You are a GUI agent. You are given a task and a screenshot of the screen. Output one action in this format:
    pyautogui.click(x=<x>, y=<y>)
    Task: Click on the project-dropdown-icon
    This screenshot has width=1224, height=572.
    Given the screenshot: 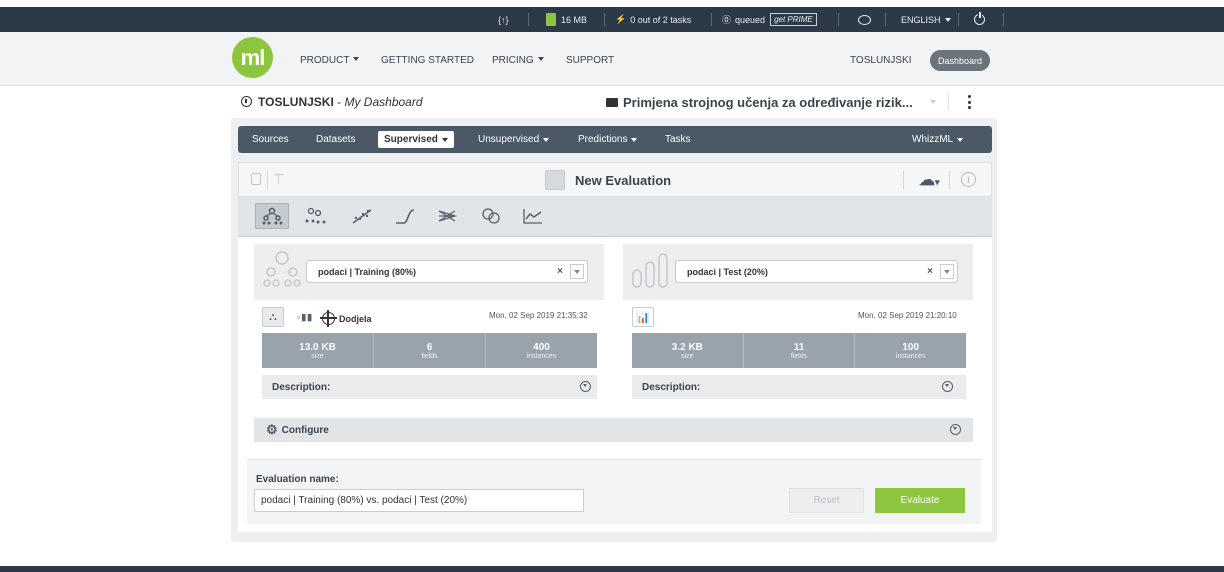 What is the action you would take?
    pyautogui.click(x=933, y=102)
    